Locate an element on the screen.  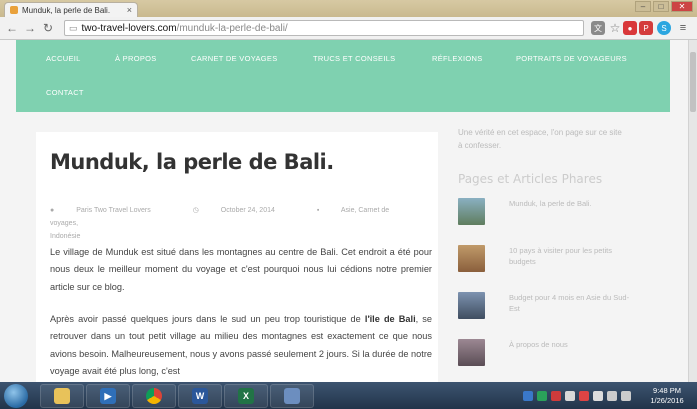
taskbar: ▶ W X 9:48 PM 1/26/2016 is located at coordinates (348, 395).